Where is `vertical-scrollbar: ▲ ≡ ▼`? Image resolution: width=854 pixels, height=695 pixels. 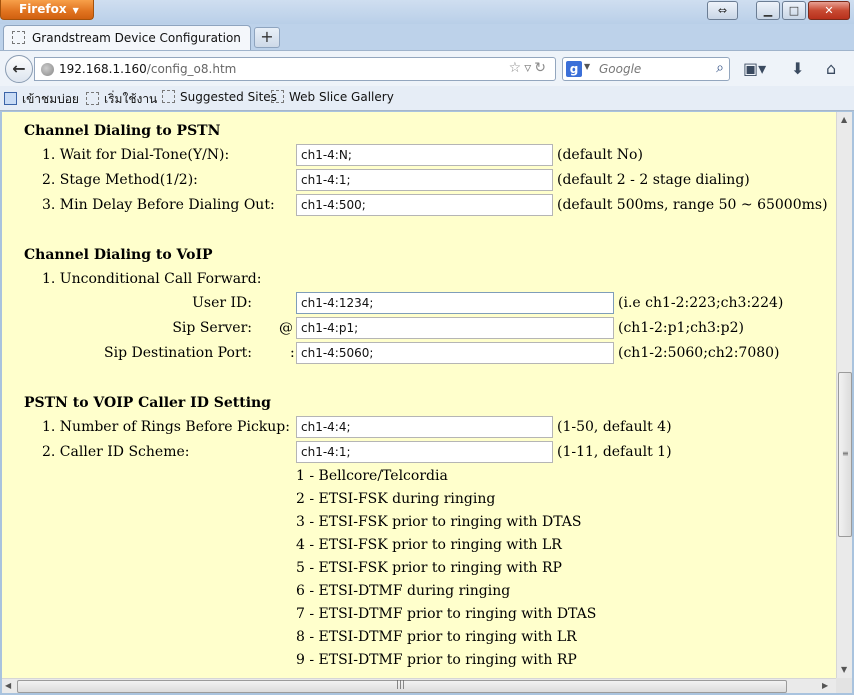 vertical-scrollbar: ▲ ≡ ▼ is located at coordinates (844, 395).